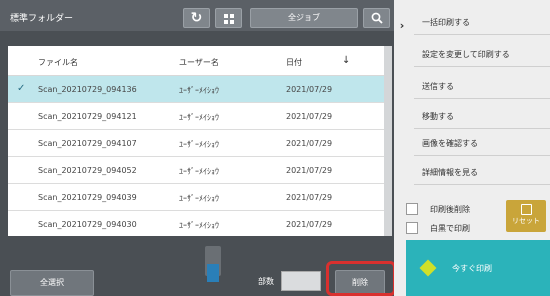 This screenshot has width=550, height=296. What do you see at coordinates (52, 283) in the screenshot?
I see `select-all-button: 全選択` at bounding box center [52, 283].